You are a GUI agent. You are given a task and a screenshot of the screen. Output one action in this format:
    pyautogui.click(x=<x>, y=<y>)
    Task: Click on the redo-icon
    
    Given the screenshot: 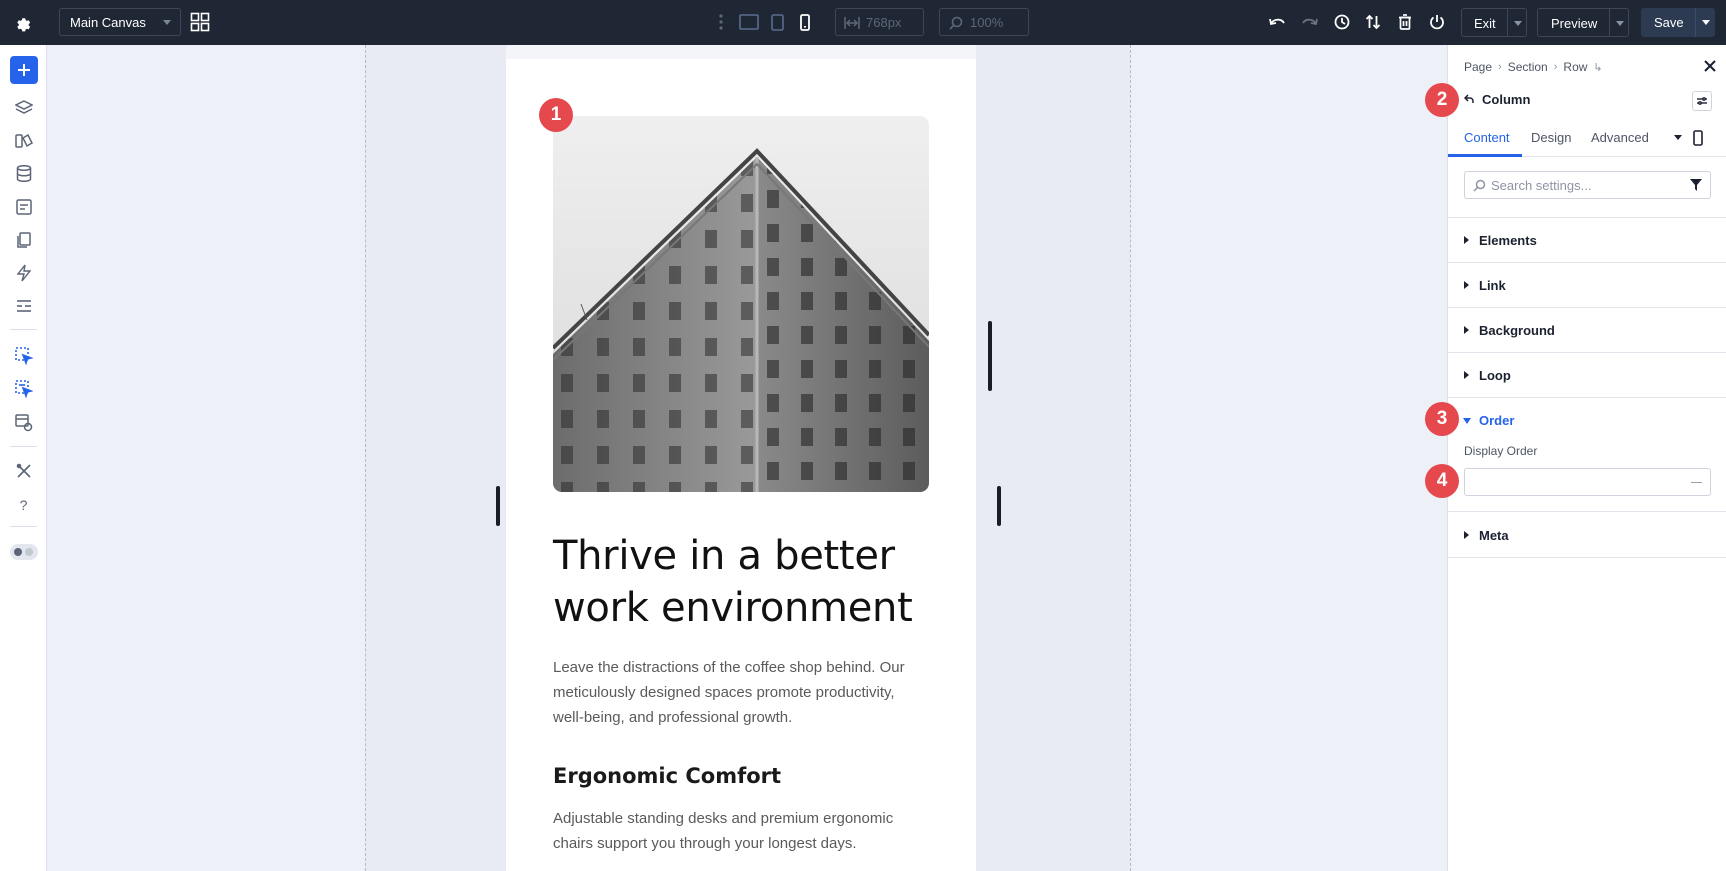 What is the action you would take?
    pyautogui.click(x=1310, y=22)
    